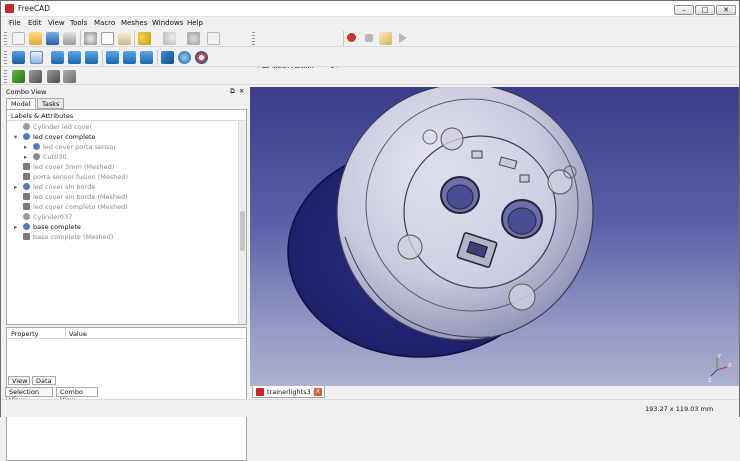 The height and width of the screenshot is (461, 740). What do you see at coordinates (18, 76) in the screenshot?
I see `import-mesh-icon` at bounding box center [18, 76].